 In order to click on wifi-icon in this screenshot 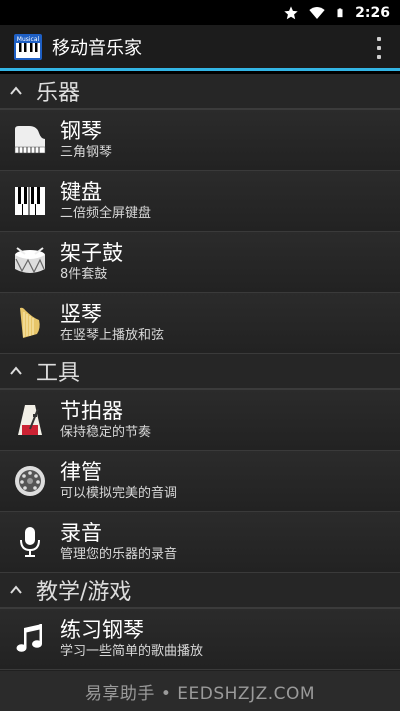, I will do `click(317, 12)`.